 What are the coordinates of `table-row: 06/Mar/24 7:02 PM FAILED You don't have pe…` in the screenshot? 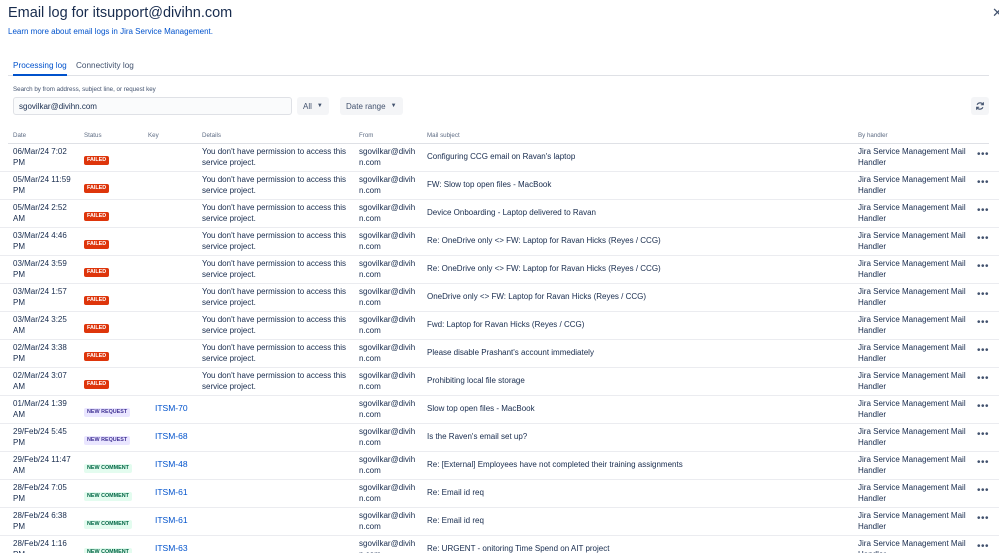 It's located at (499, 158).